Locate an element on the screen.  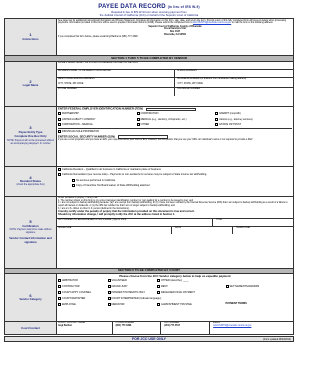
fax-number-field: FACSIMILE NUMBER is located at coordinates (235, 92).